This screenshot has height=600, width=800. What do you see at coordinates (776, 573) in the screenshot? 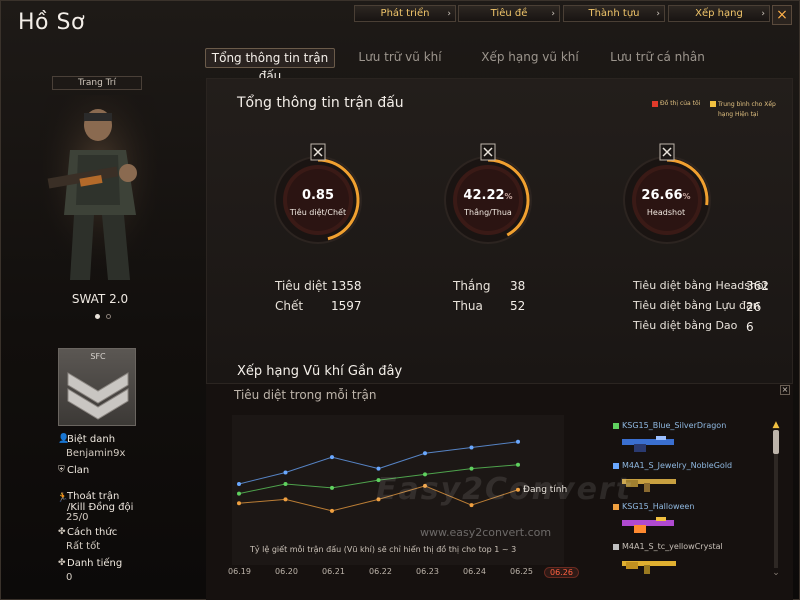
I see `scroll-down-icon: ⌄` at bounding box center [776, 573].